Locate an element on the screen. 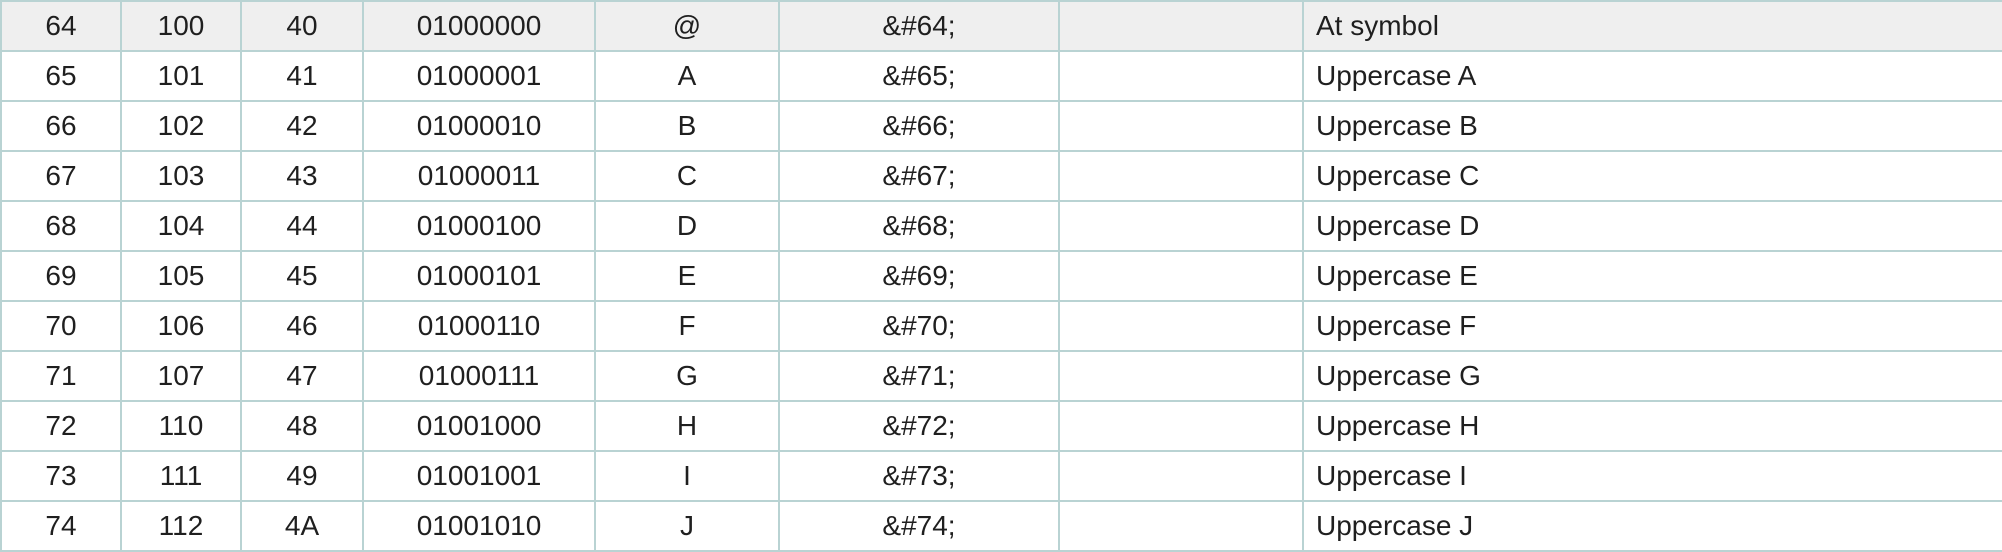  symbol-cell: F is located at coordinates (687, 326).